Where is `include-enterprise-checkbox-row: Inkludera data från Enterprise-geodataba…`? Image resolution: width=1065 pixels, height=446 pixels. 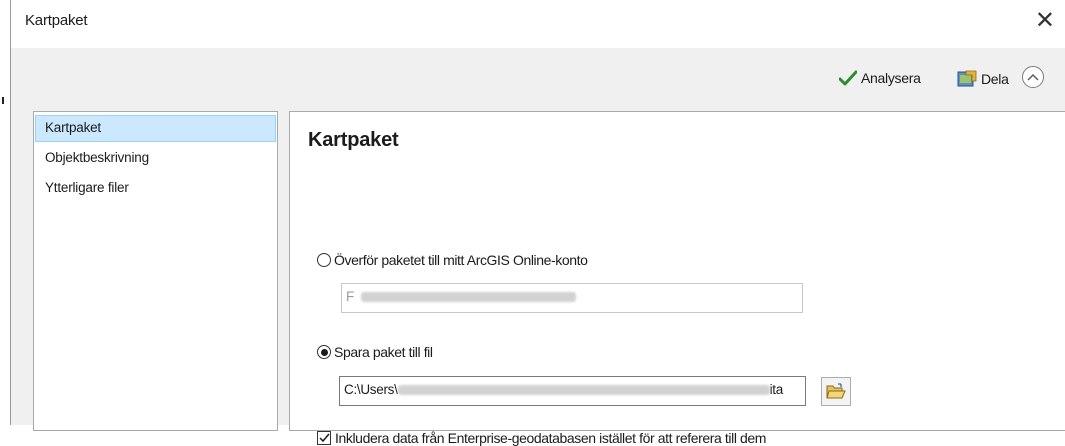 include-enterprise-checkbox-row: Inkludera data från Enterprise-geodataba… is located at coordinates (541, 438).